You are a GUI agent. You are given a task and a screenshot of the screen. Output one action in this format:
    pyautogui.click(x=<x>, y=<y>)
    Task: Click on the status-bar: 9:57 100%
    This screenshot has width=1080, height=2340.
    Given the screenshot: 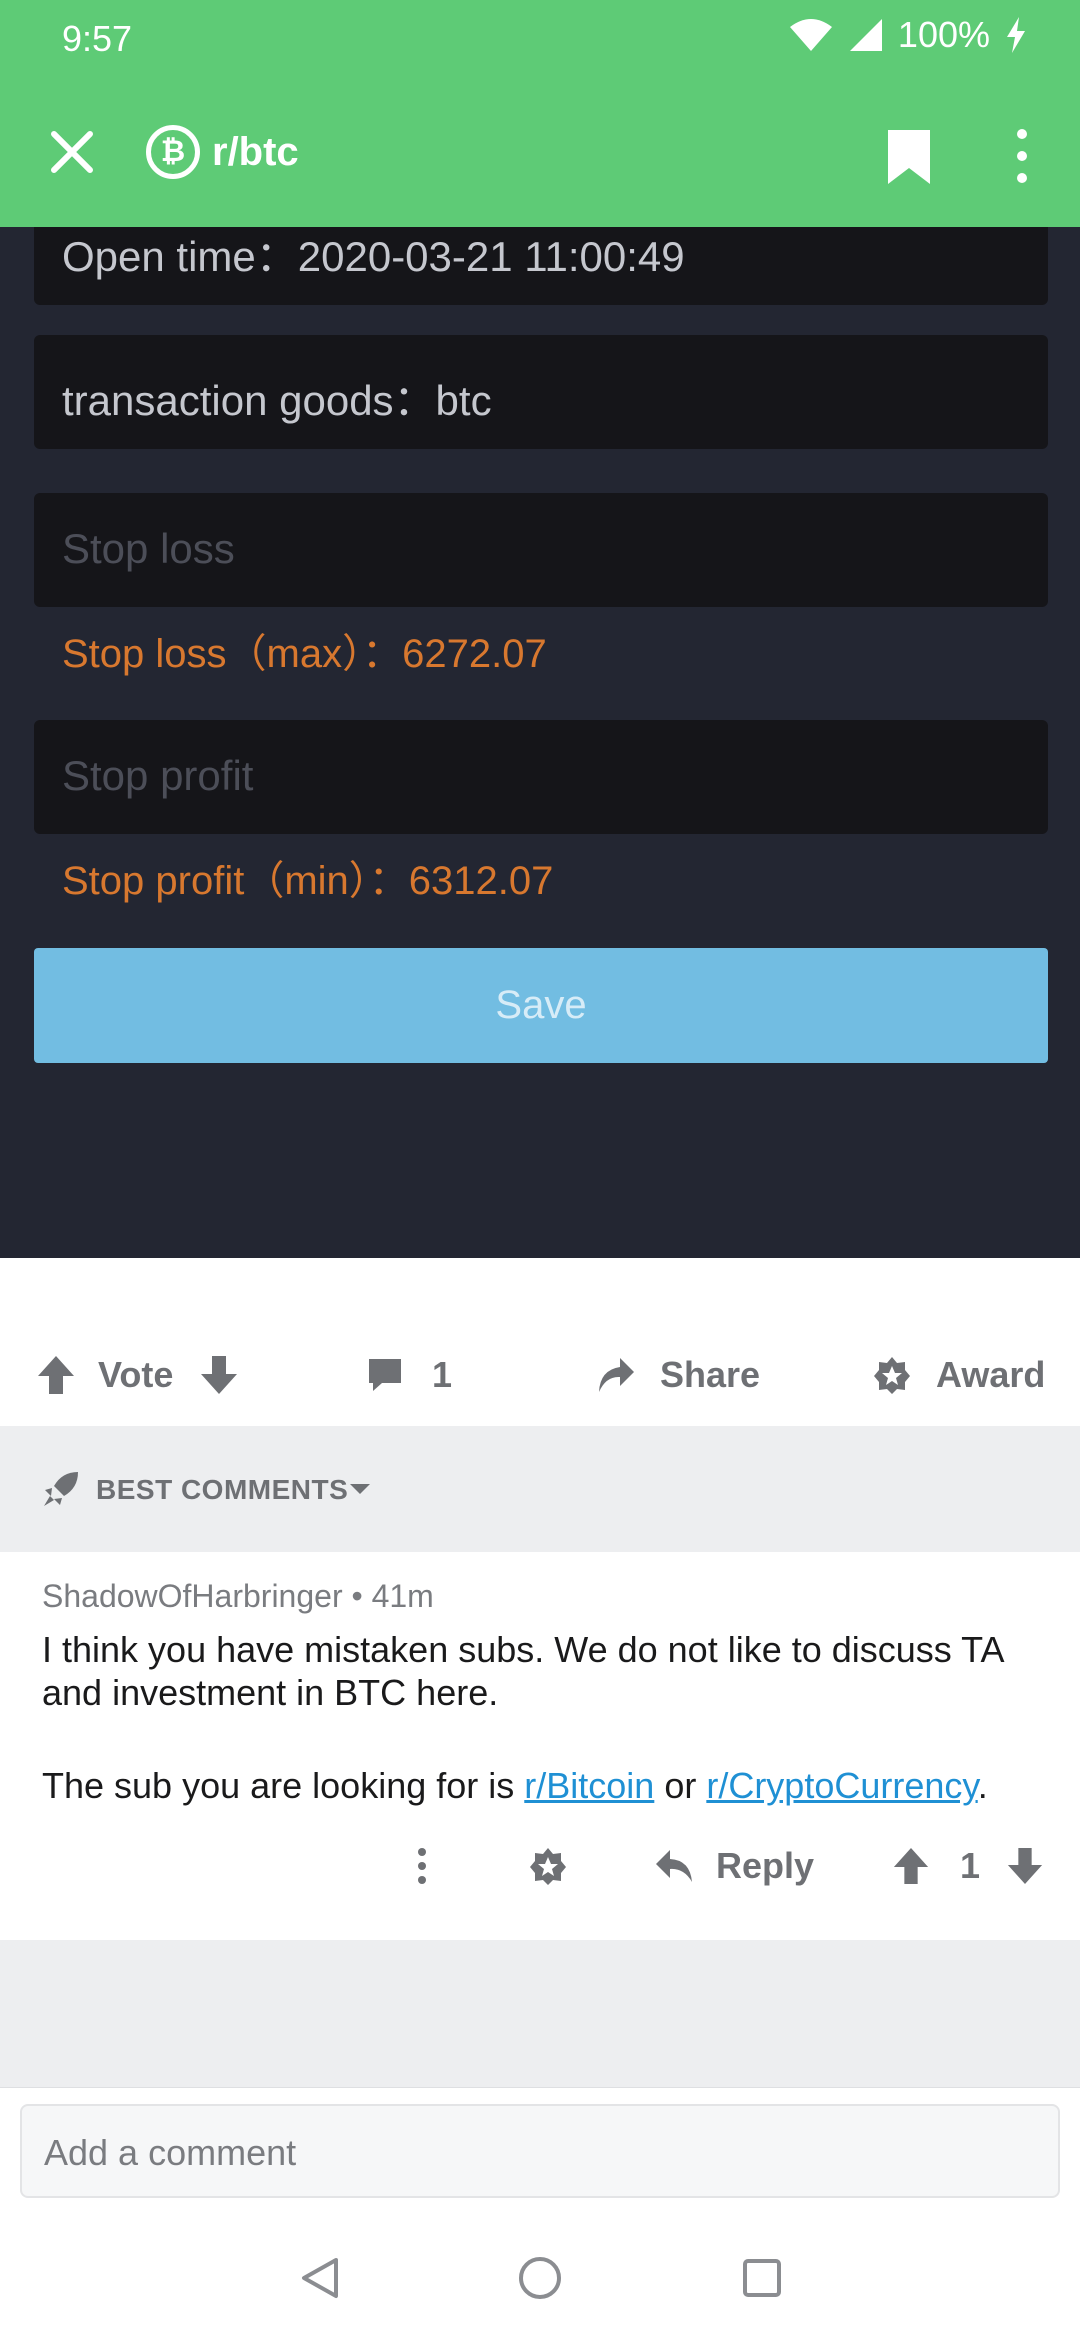 What is the action you would take?
    pyautogui.click(x=540, y=40)
    